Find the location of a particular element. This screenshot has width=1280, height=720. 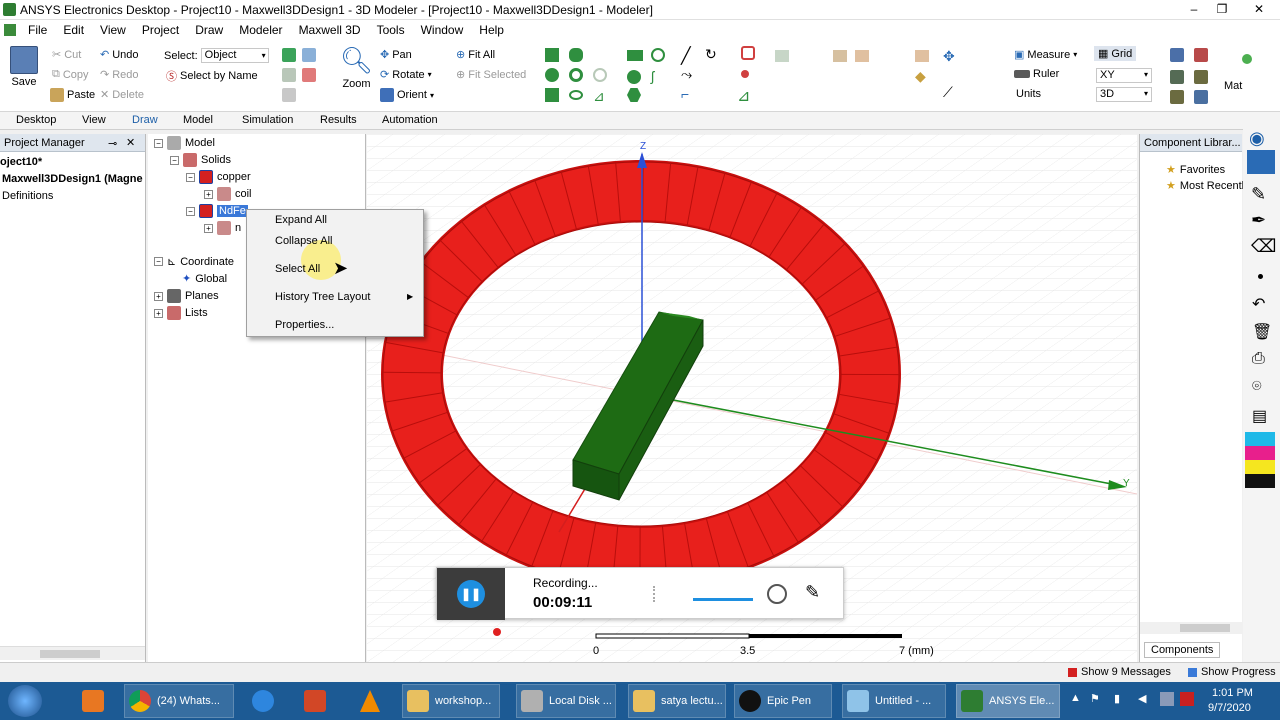

select-by-name-button: Ⓢ Select by Name is located at coordinates (212, 76).